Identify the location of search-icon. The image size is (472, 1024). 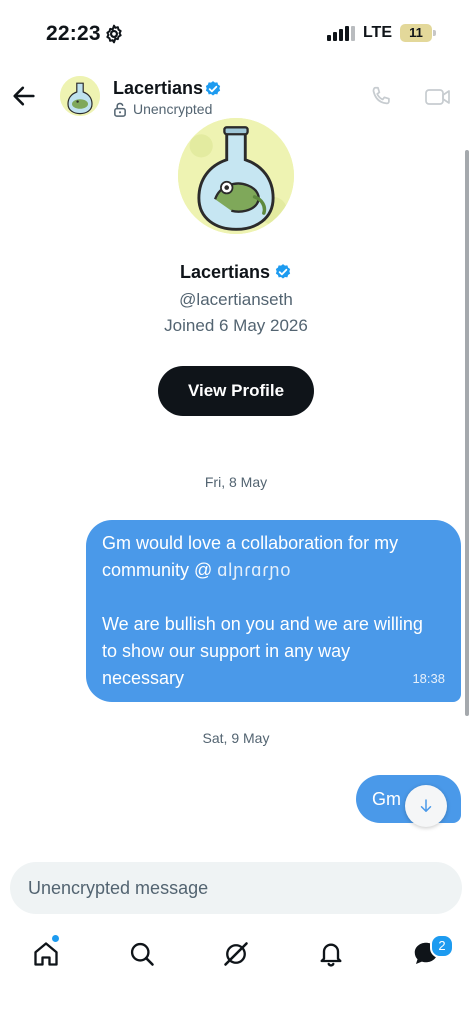
(142, 954).